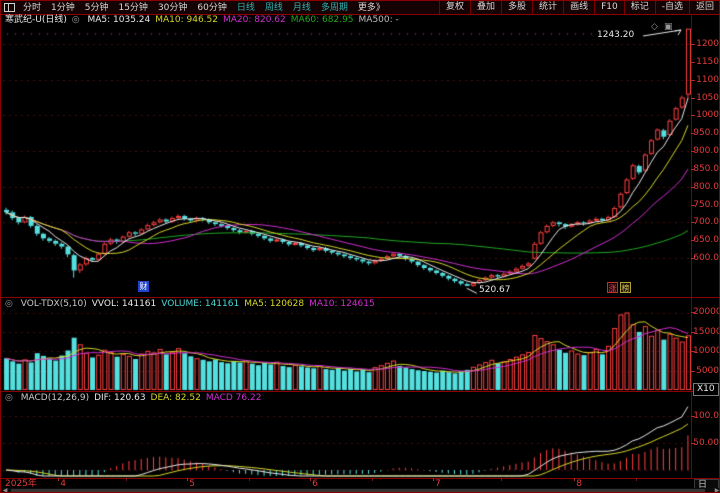 This screenshot has height=493, width=720. What do you see at coordinates (609, 7) in the screenshot?
I see `menu-F10: F10` at bounding box center [609, 7].